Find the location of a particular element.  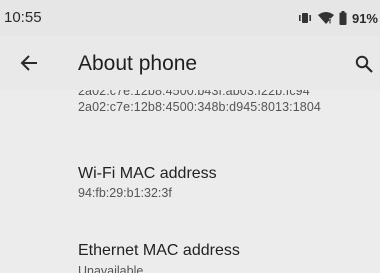

back-arrow-icon is located at coordinates (29, 63).